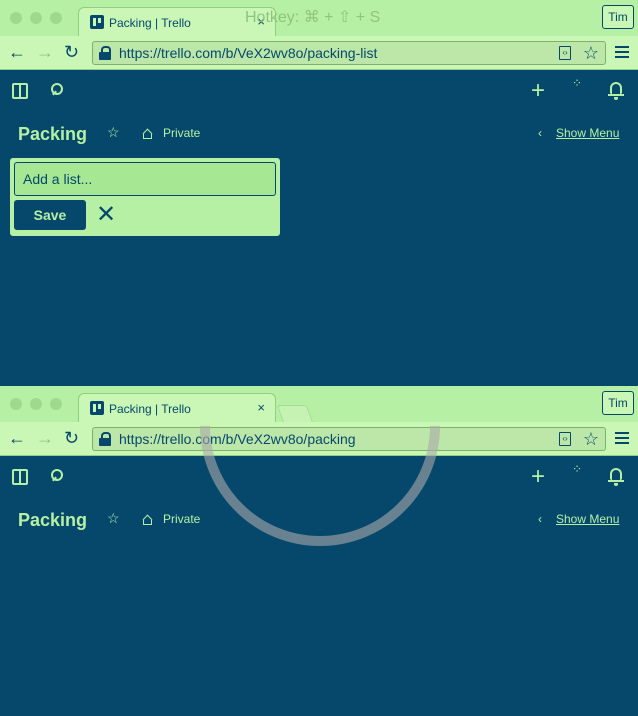  I want to click on add-list-composer: Save ✕, so click(145, 197).